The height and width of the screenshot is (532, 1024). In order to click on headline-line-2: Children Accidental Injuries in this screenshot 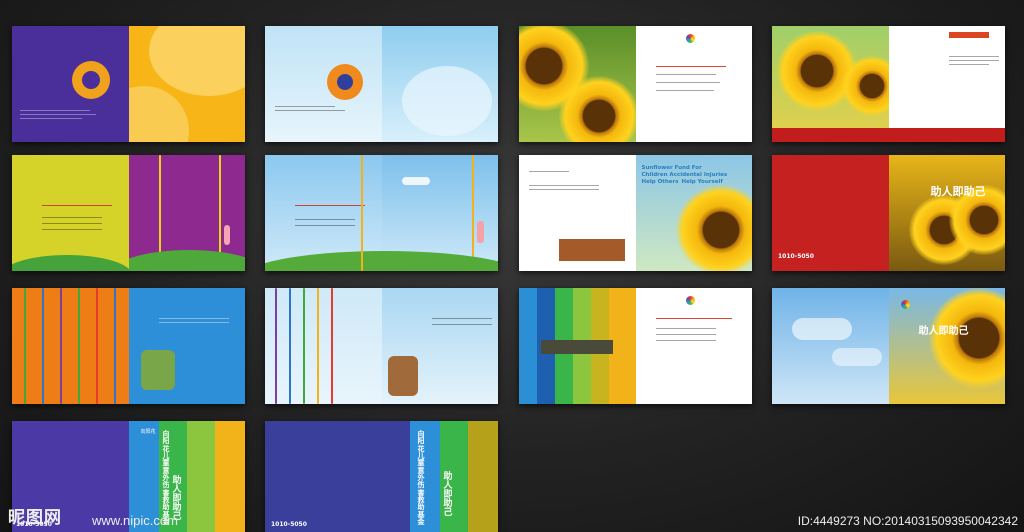, I will do `click(684, 175)`.